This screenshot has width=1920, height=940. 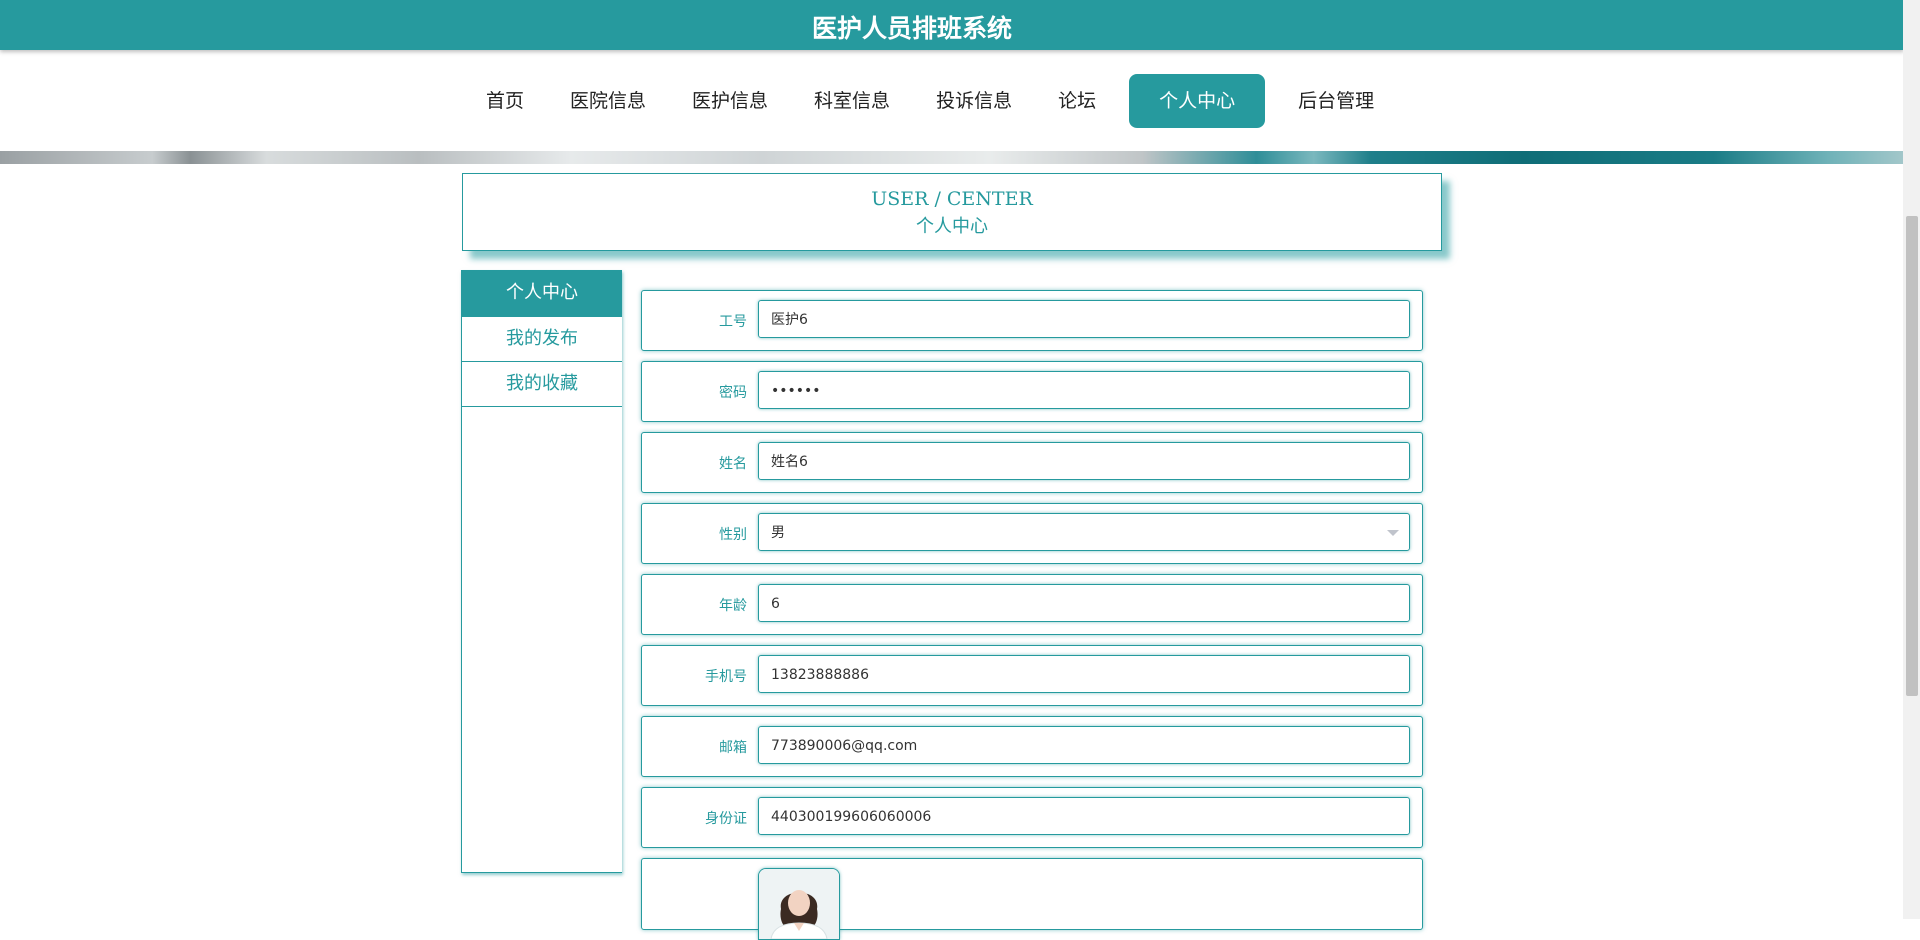 I want to click on avatar-portrait-icon, so click(x=799, y=904).